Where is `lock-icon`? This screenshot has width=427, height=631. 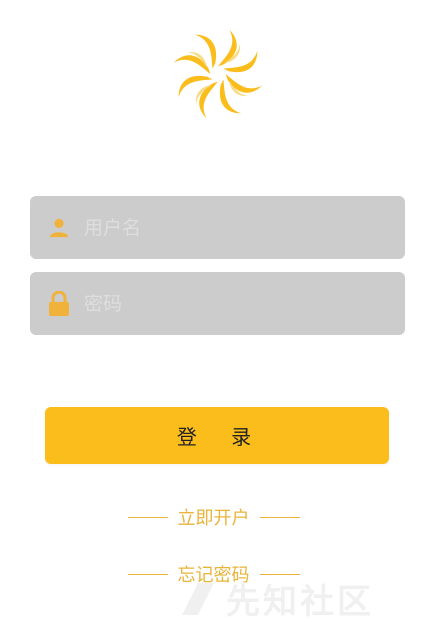 lock-icon is located at coordinates (59, 303).